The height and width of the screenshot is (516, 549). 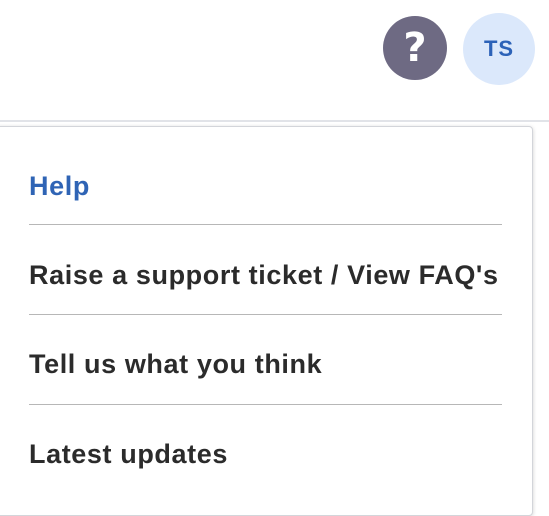 I want to click on header-divider, so click(x=274, y=121).